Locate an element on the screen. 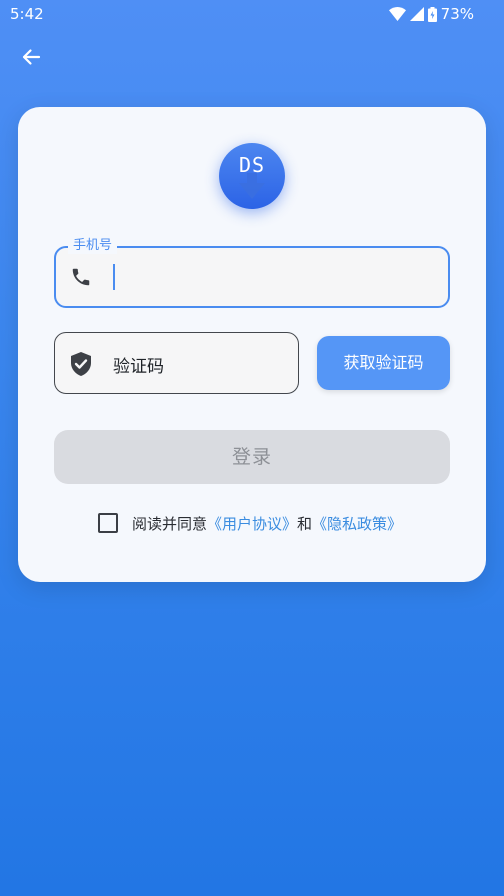  privacy-policy-link: 《隐私政策》 is located at coordinates (357, 523).